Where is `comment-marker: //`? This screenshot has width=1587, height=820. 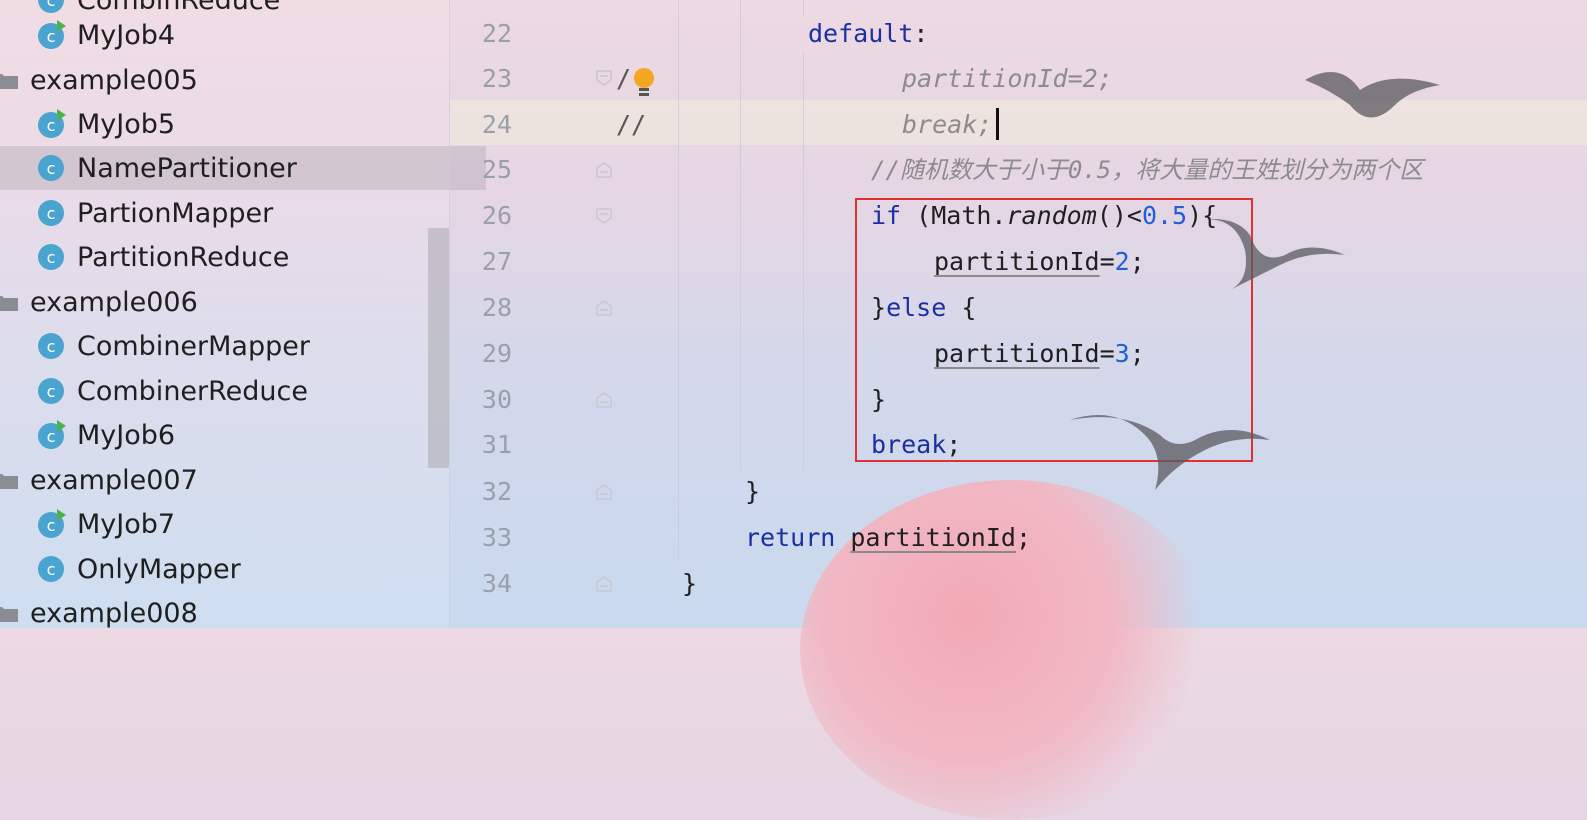
comment-marker: // is located at coordinates (631, 124).